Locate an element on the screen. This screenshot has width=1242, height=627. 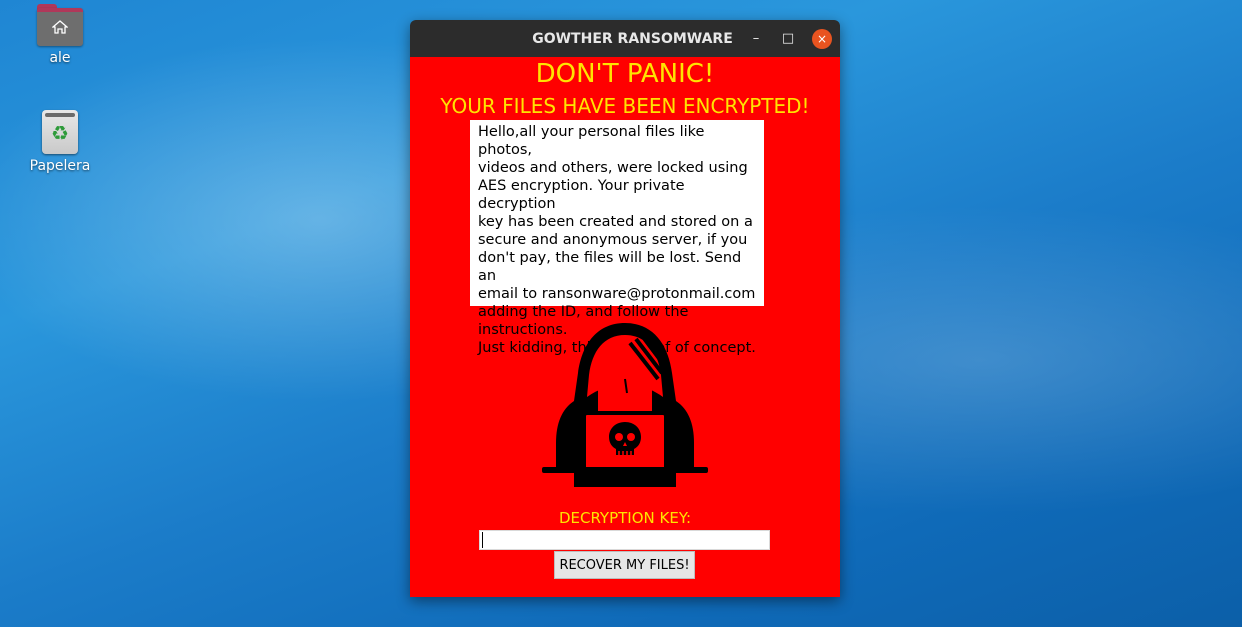
recover-files-button: RECOVER MY FILES! is located at coordinates (624, 565).